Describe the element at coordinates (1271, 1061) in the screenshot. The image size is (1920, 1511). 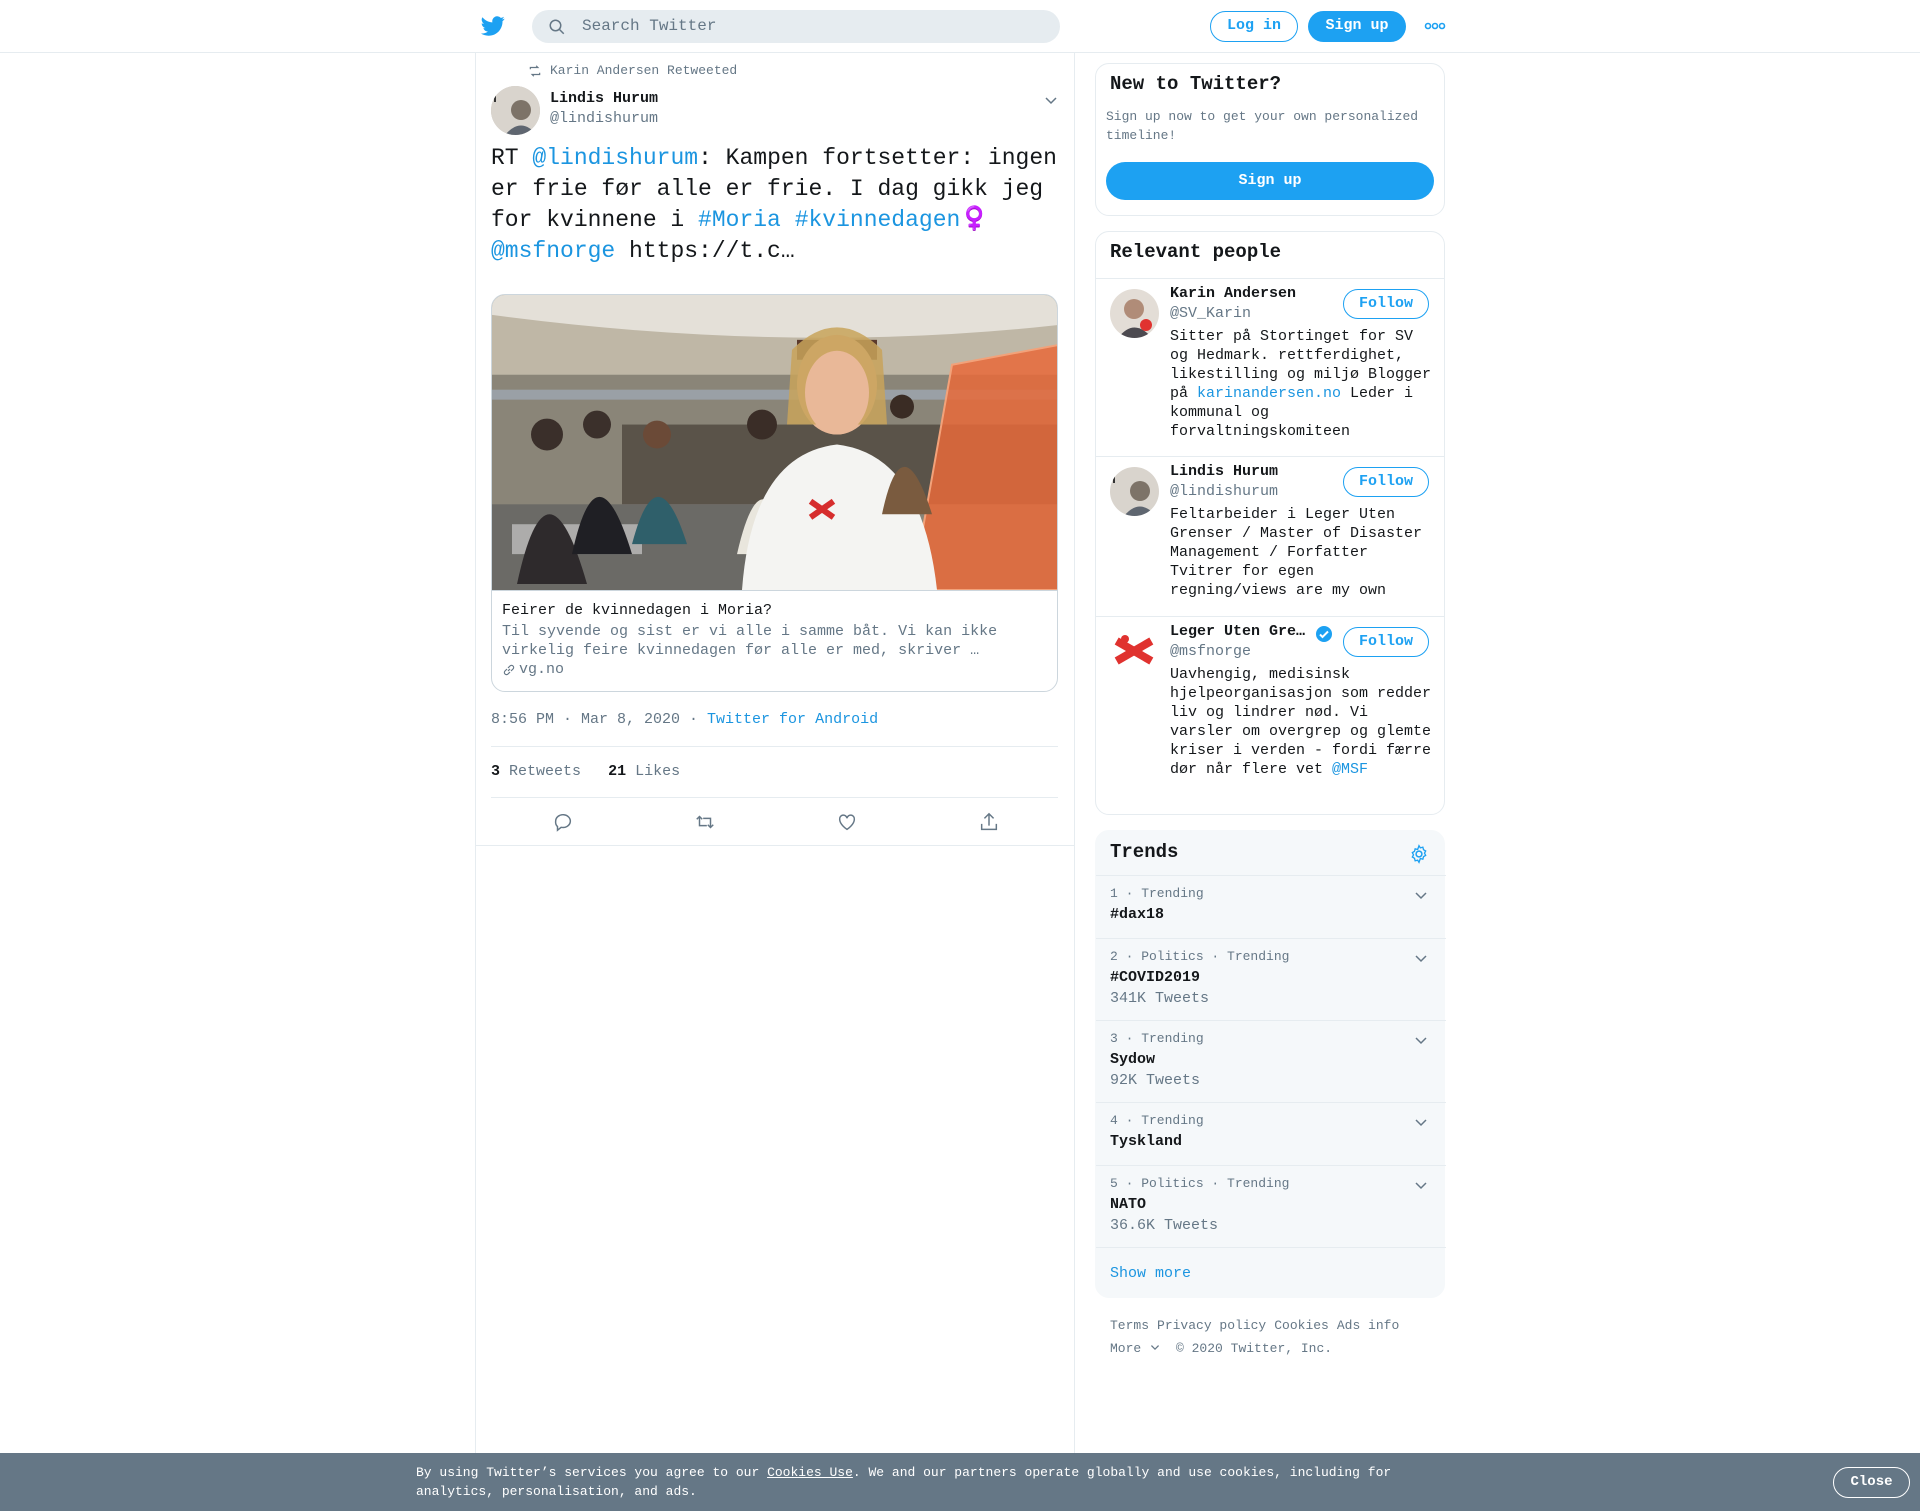
I see `trend-item: 3 · Trending Sydow 92K Tweets` at that location.